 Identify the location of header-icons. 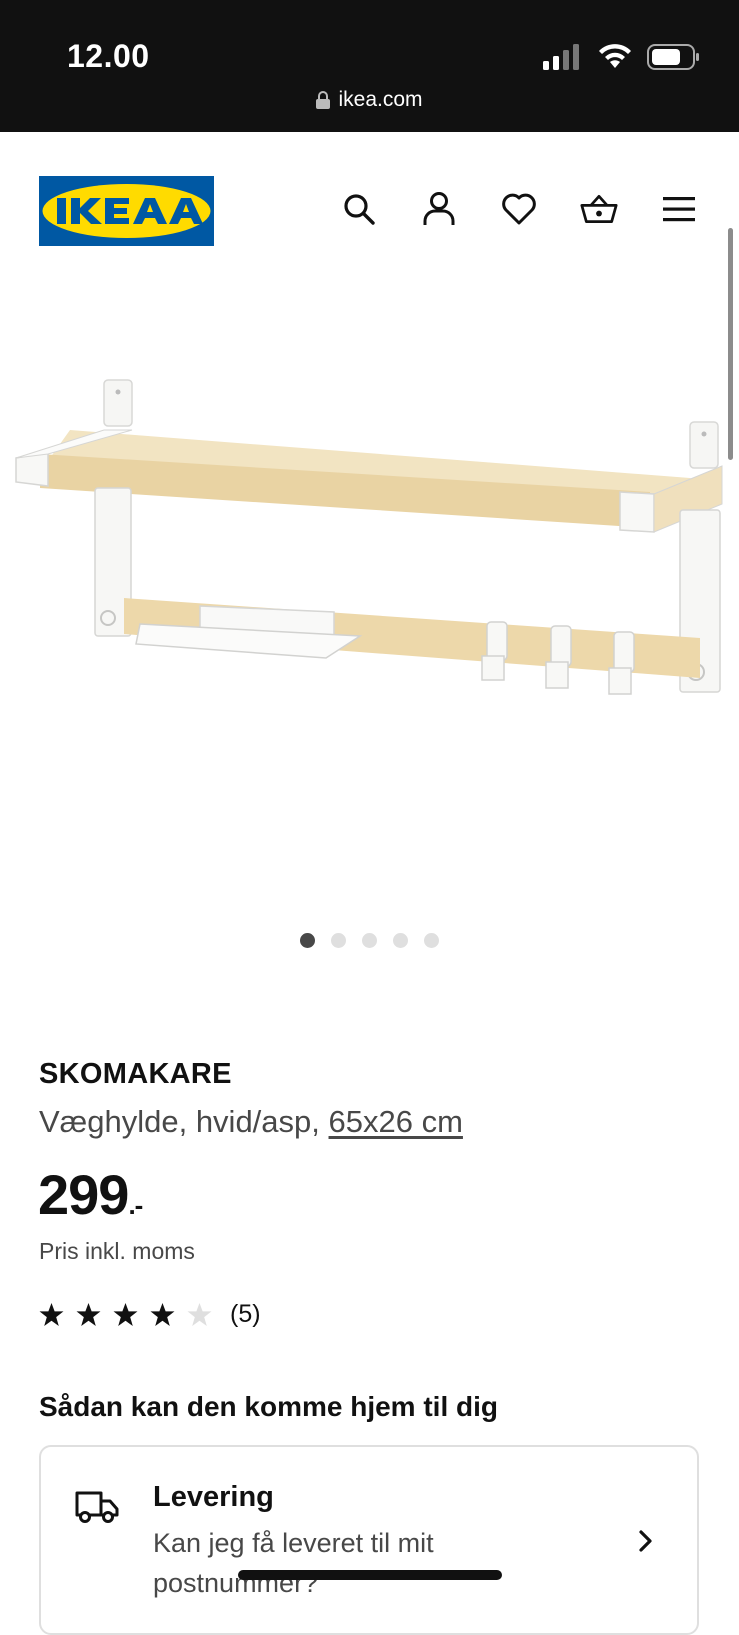
(519, 209).